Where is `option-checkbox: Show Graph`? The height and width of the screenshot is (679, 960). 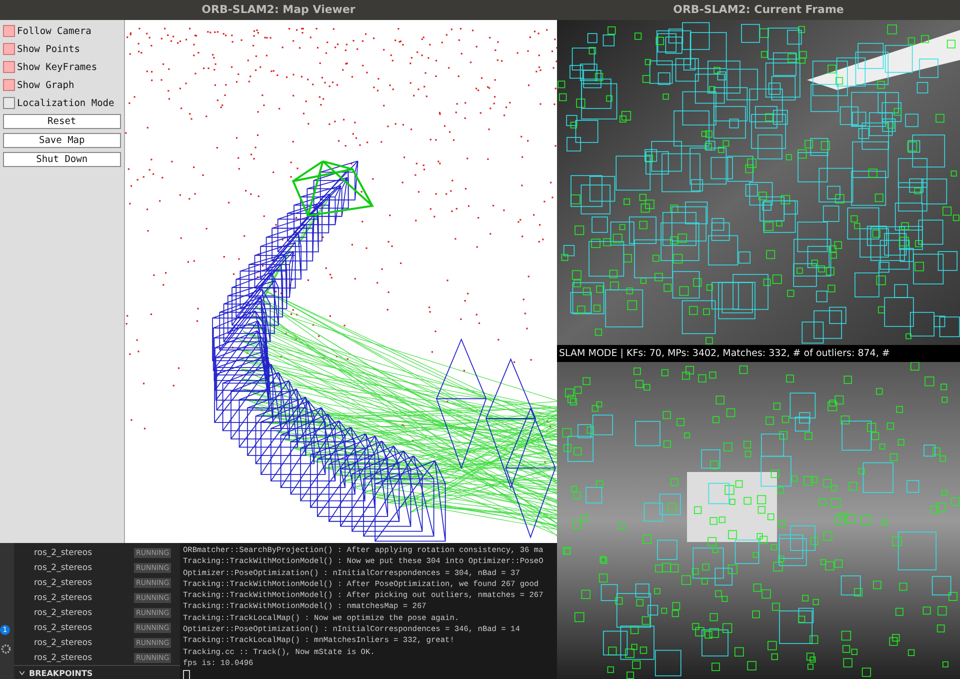 option-checkbox: Show Graph is located at coordinates (62, 85).